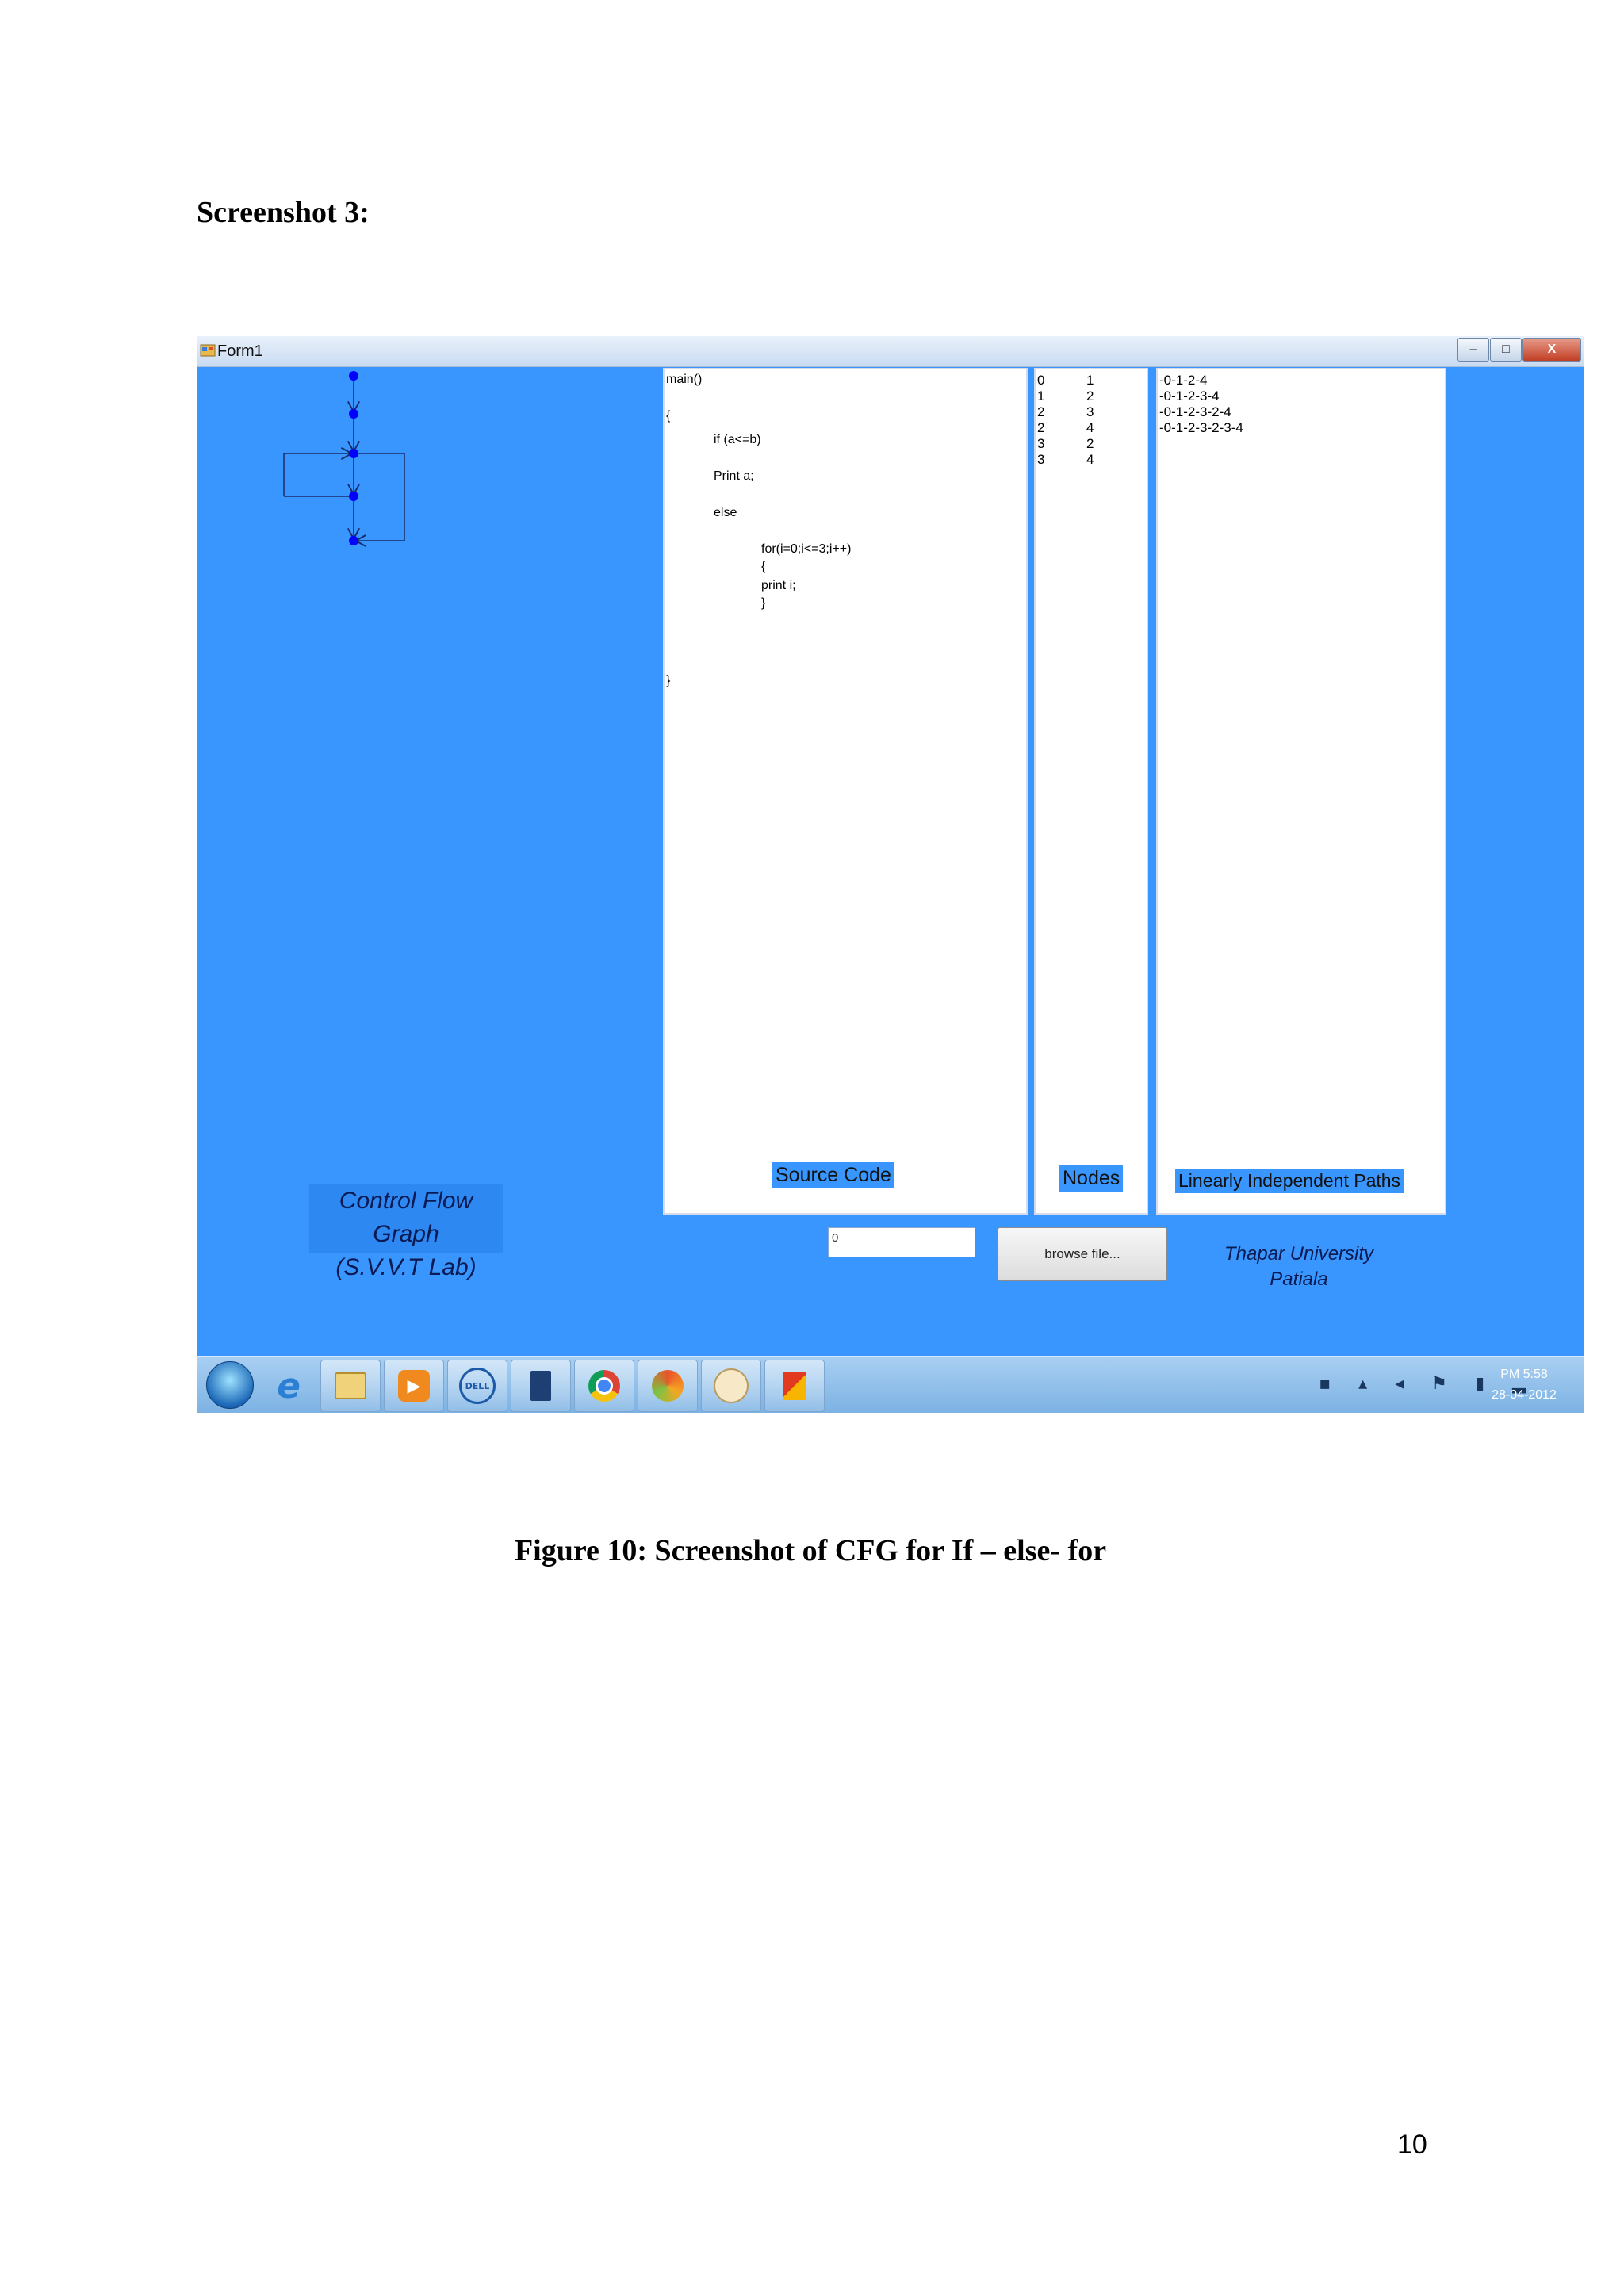  Describe the element at coordinates (1083, 444) in the screenshot. I see `node-row: 32` at that location.